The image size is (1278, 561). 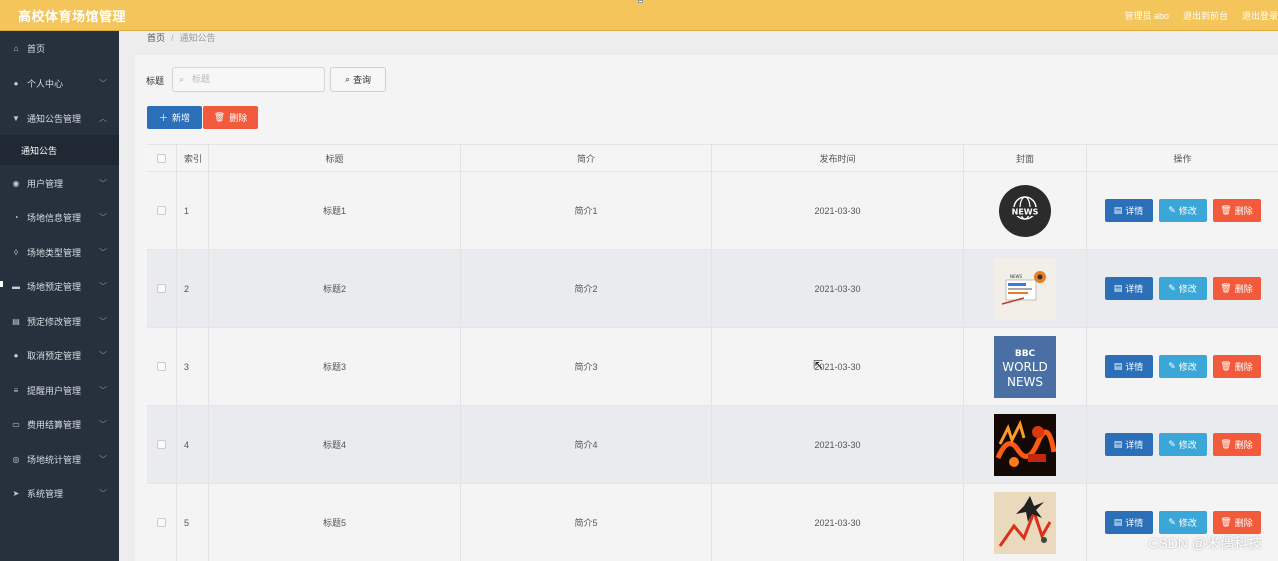 What do you see at coordinates (586, 288) in the screenshot?
I see `row-intro: 简介2` at bounding box center [586, 288].